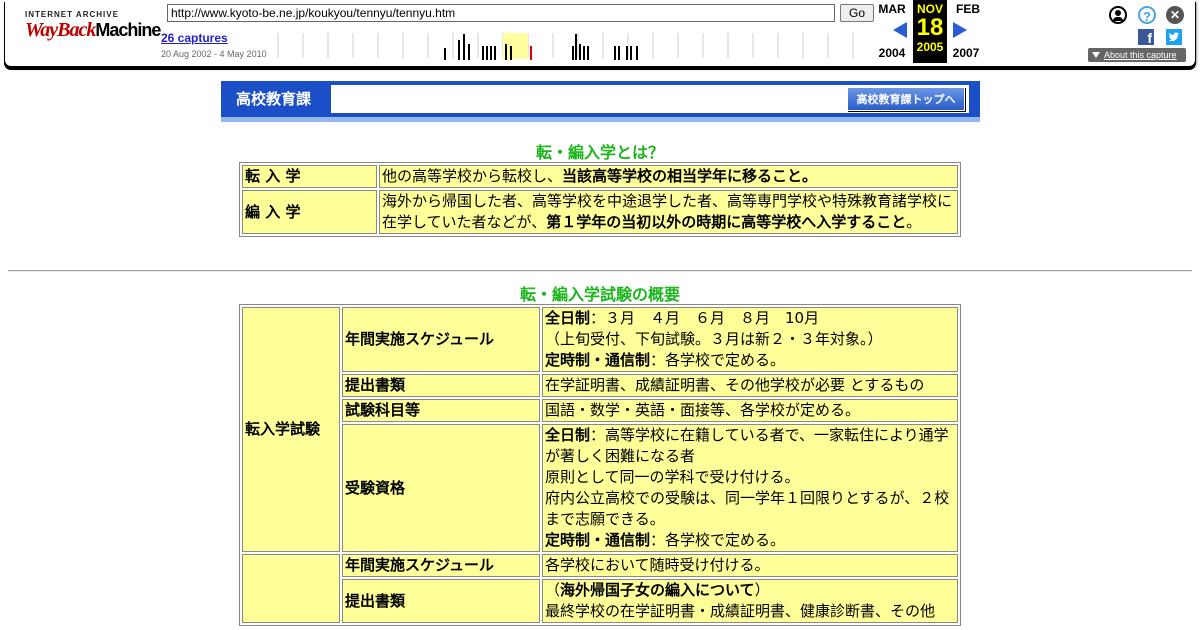  I want to click on page-banner: 高校教育課 高校教育課トップへ, so click(600, 101).